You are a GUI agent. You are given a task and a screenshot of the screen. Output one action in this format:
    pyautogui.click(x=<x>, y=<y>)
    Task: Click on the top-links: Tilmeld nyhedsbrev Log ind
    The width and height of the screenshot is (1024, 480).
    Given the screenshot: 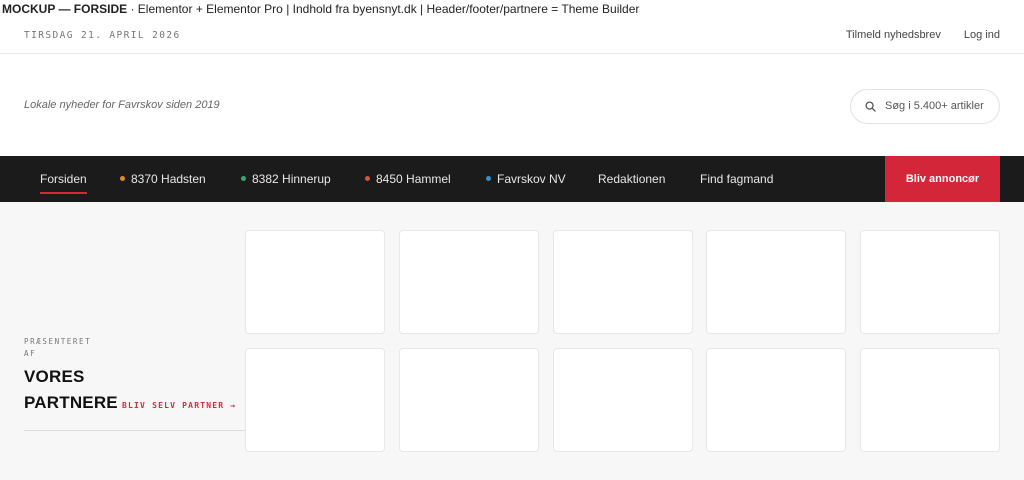 What is the action you would take?
    pyautogui.click(x=913, y=35)
    